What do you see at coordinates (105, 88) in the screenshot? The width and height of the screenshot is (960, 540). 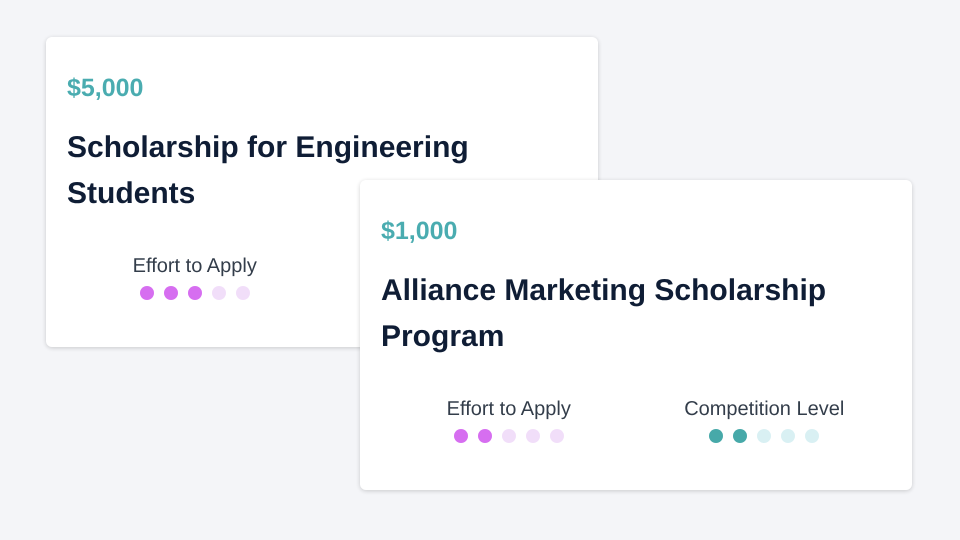 I see `award-amount: $5,000` at bounding box center [105, 88].